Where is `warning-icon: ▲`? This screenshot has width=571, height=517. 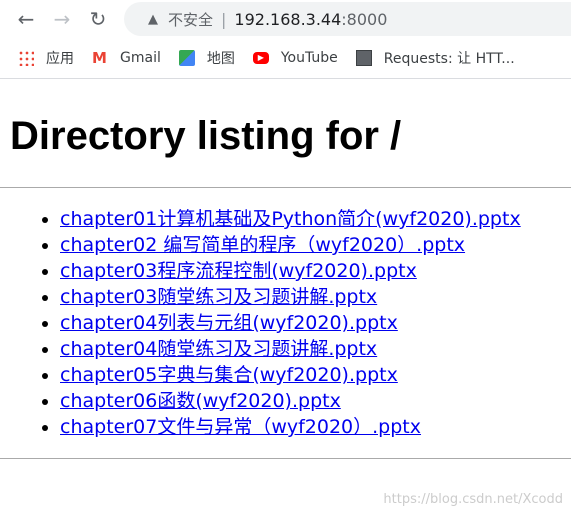
warning-icon: ▲ is located at coordinates (153, 19).